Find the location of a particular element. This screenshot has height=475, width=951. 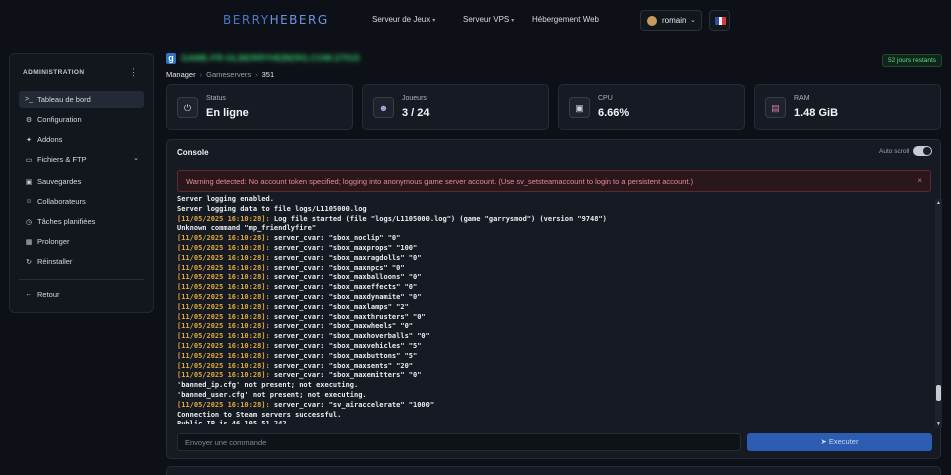

console-text: server_cvar: "sbox_maxhoverballs" "0" is located at coordinates (349, 336).